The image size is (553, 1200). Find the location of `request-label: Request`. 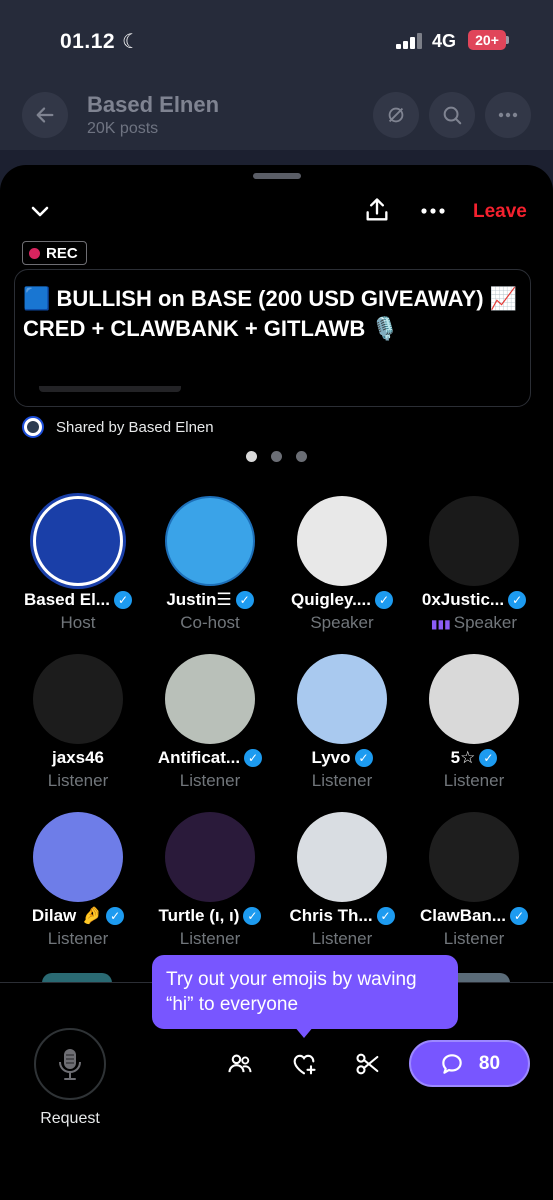

request-label: Request is located at coordinates (70, 1118).